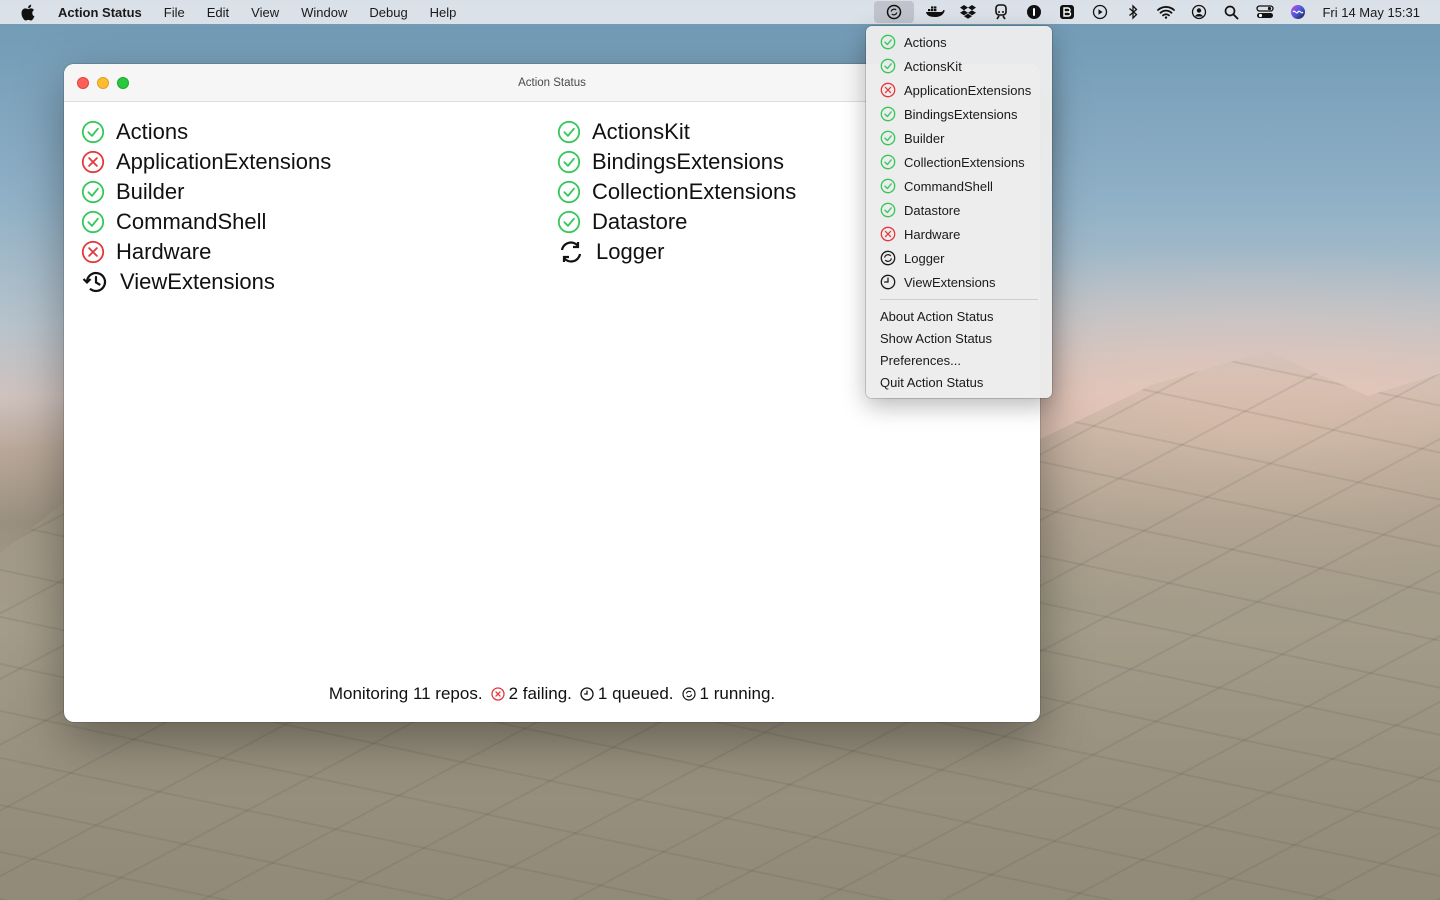  I want to click on repo-name: CommandShell, so click(191, 221).